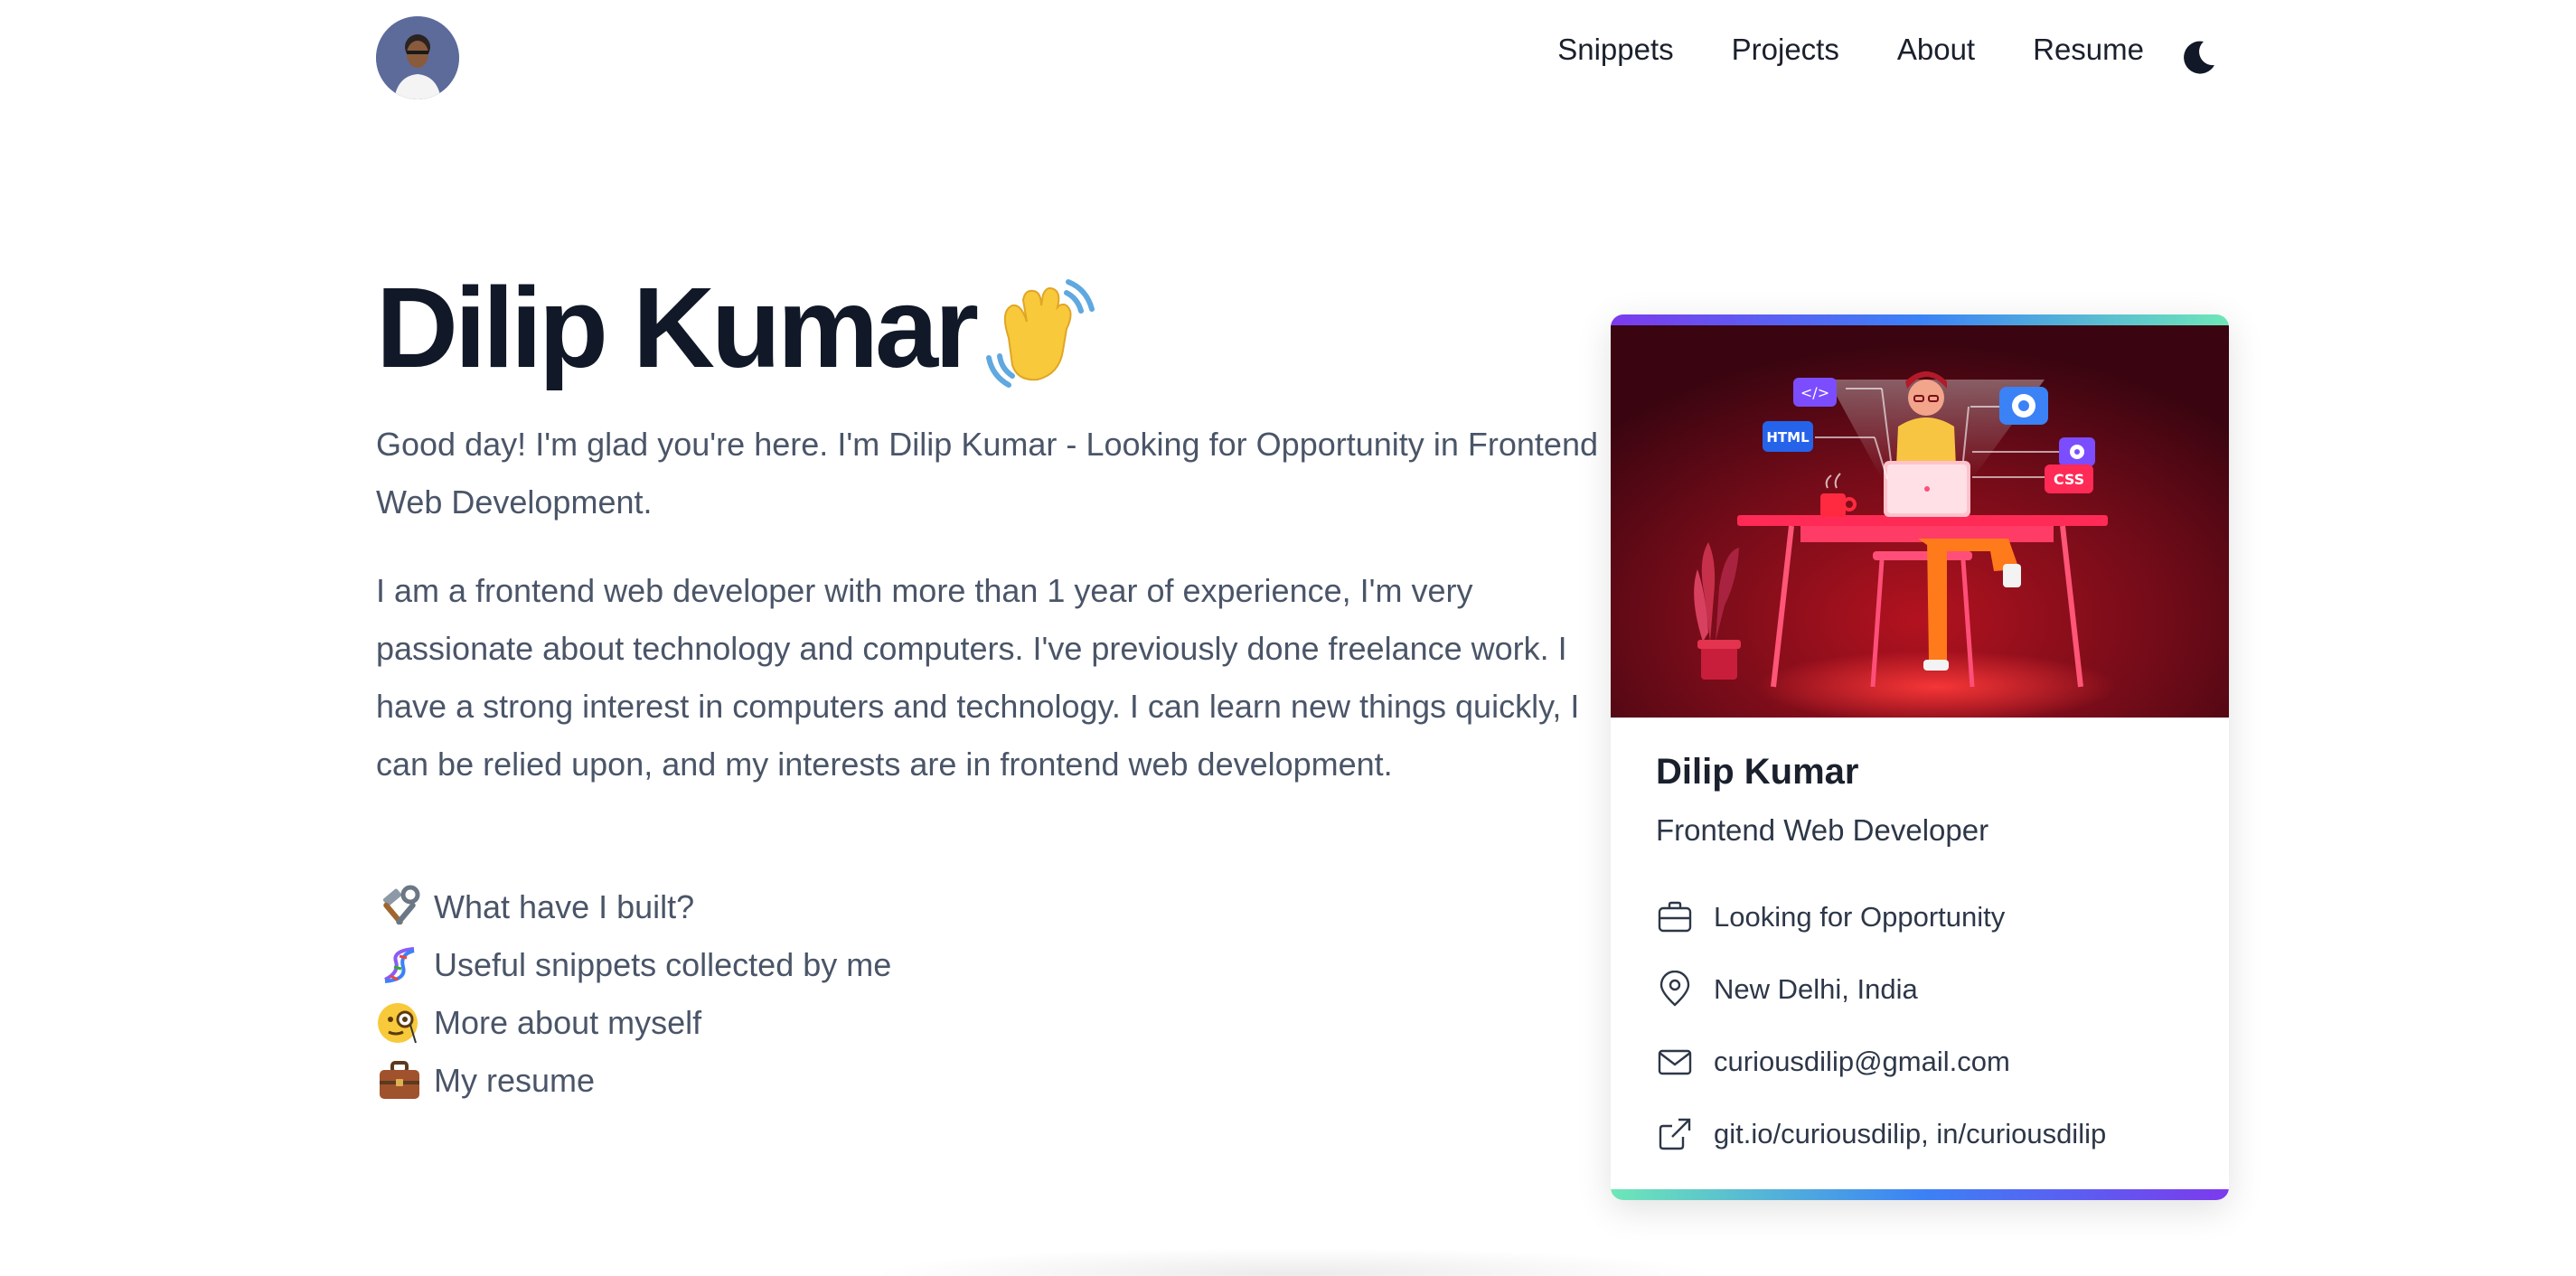 This screenshot has width=2576, height=1276. I want to click on info-status: Looking for Opportunity, so click(1831, 917).